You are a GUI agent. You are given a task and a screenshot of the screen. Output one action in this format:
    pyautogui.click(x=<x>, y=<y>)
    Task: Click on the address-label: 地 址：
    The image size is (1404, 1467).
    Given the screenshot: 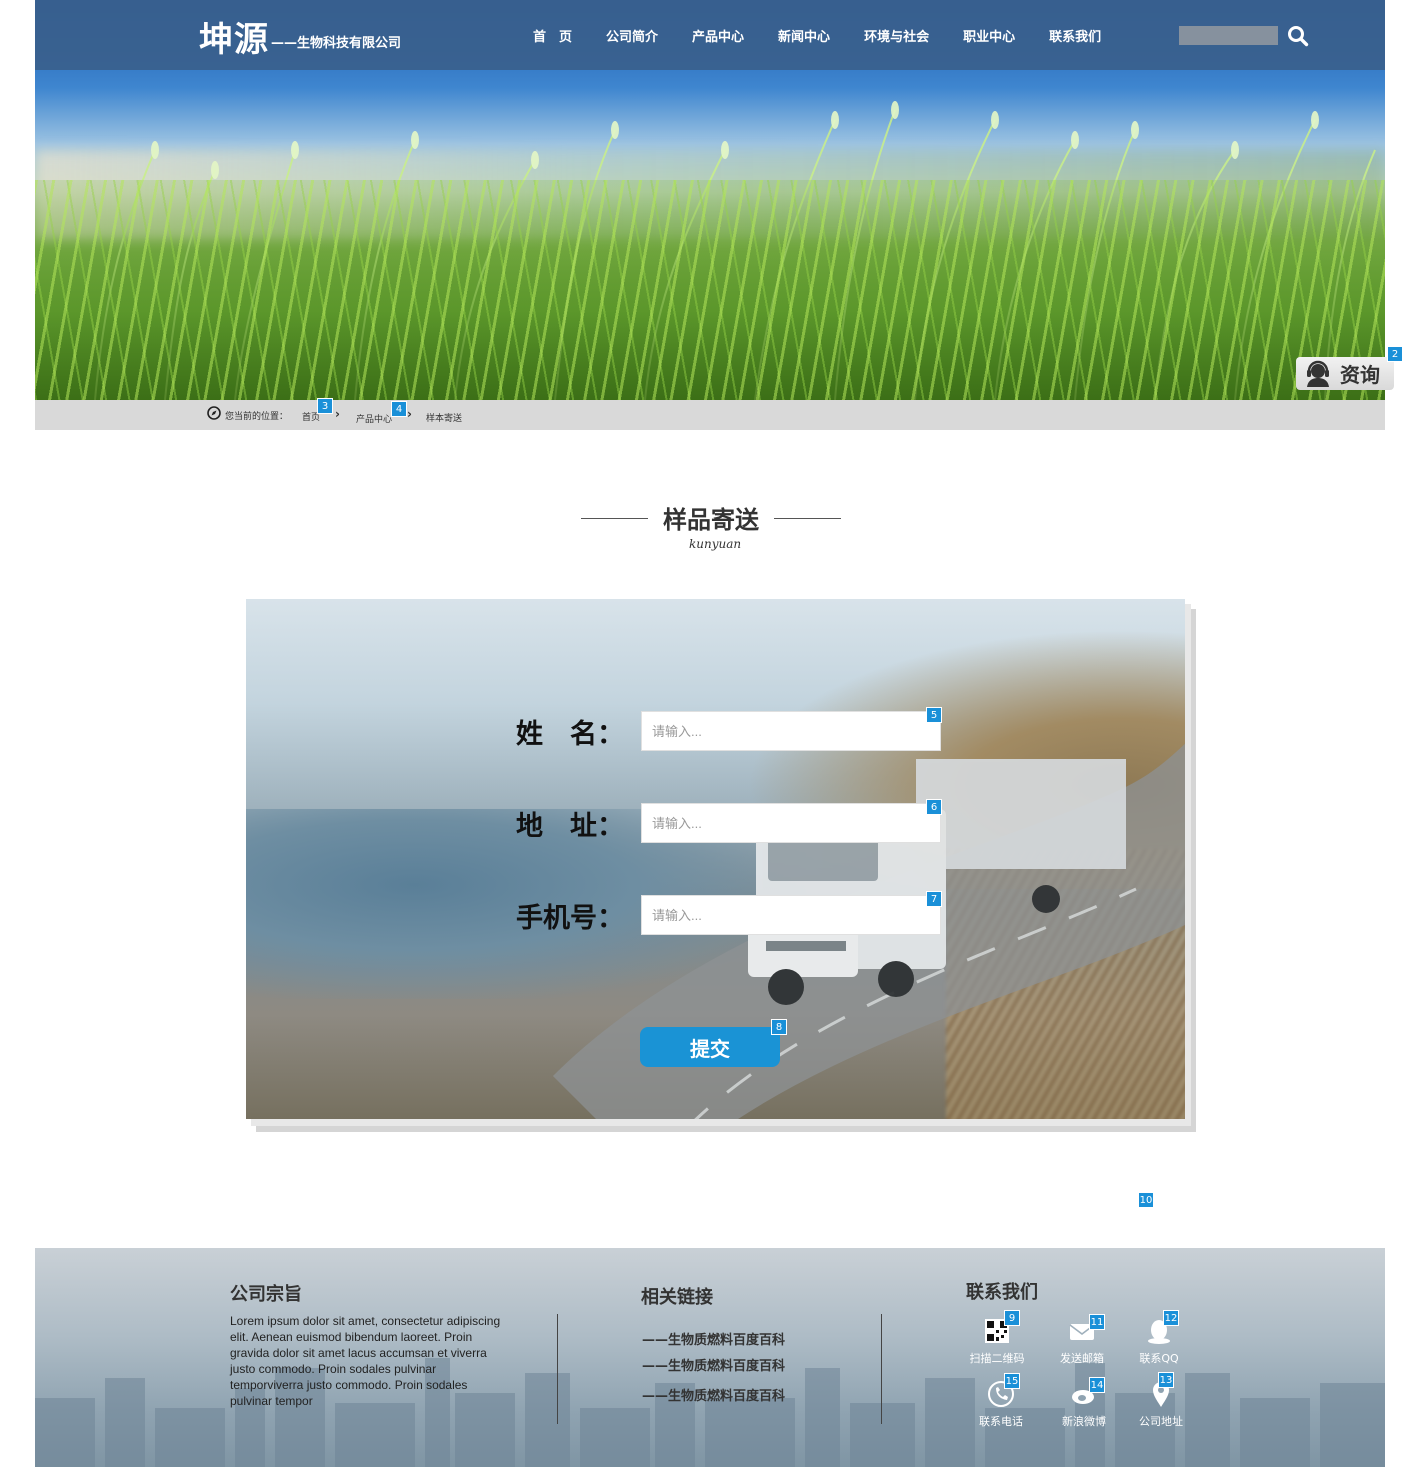 What is the action you would take?
    pyautogui.click(x=570, y=826)
    